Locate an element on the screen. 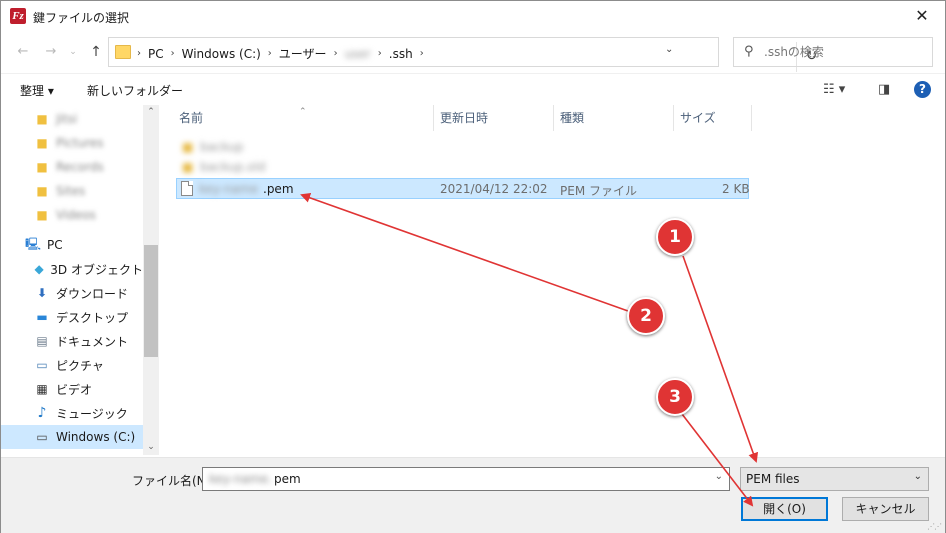 Image resolution: width=946 pixels, height=533 pixels. download-arrow-icon: ⬇ is located at coordinates (42, 293).